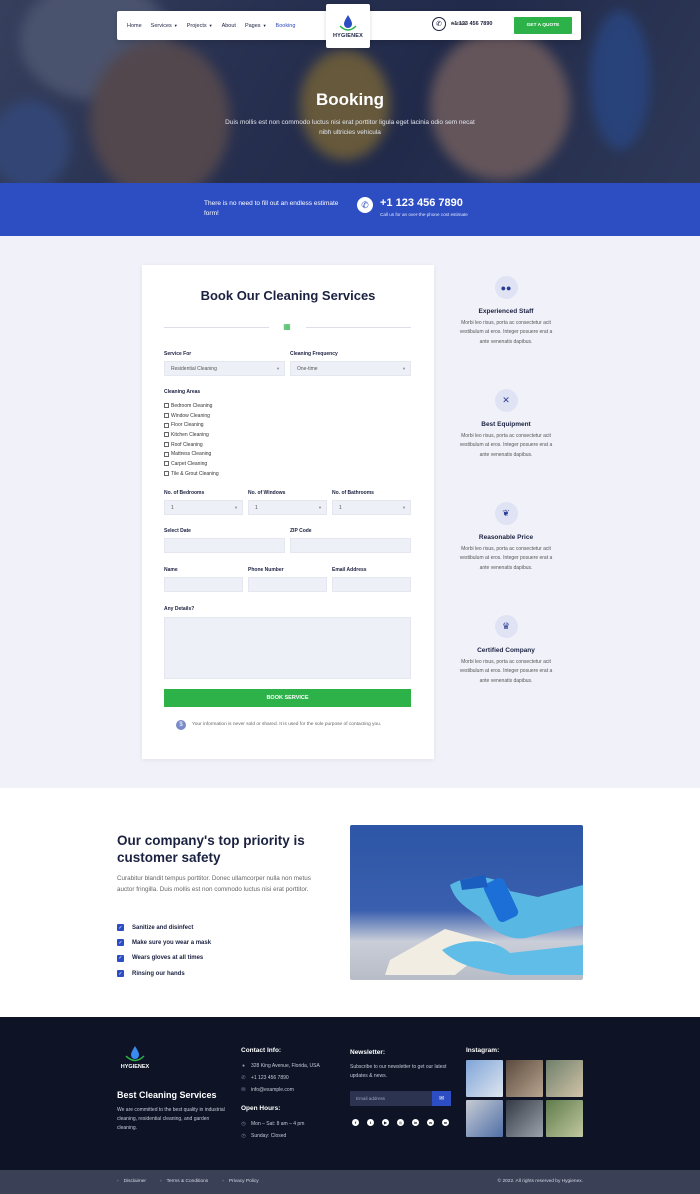 Image resolution: width=700 pixels, height=1194 pixels. I want to click on details-textarea, so click(287, 648).